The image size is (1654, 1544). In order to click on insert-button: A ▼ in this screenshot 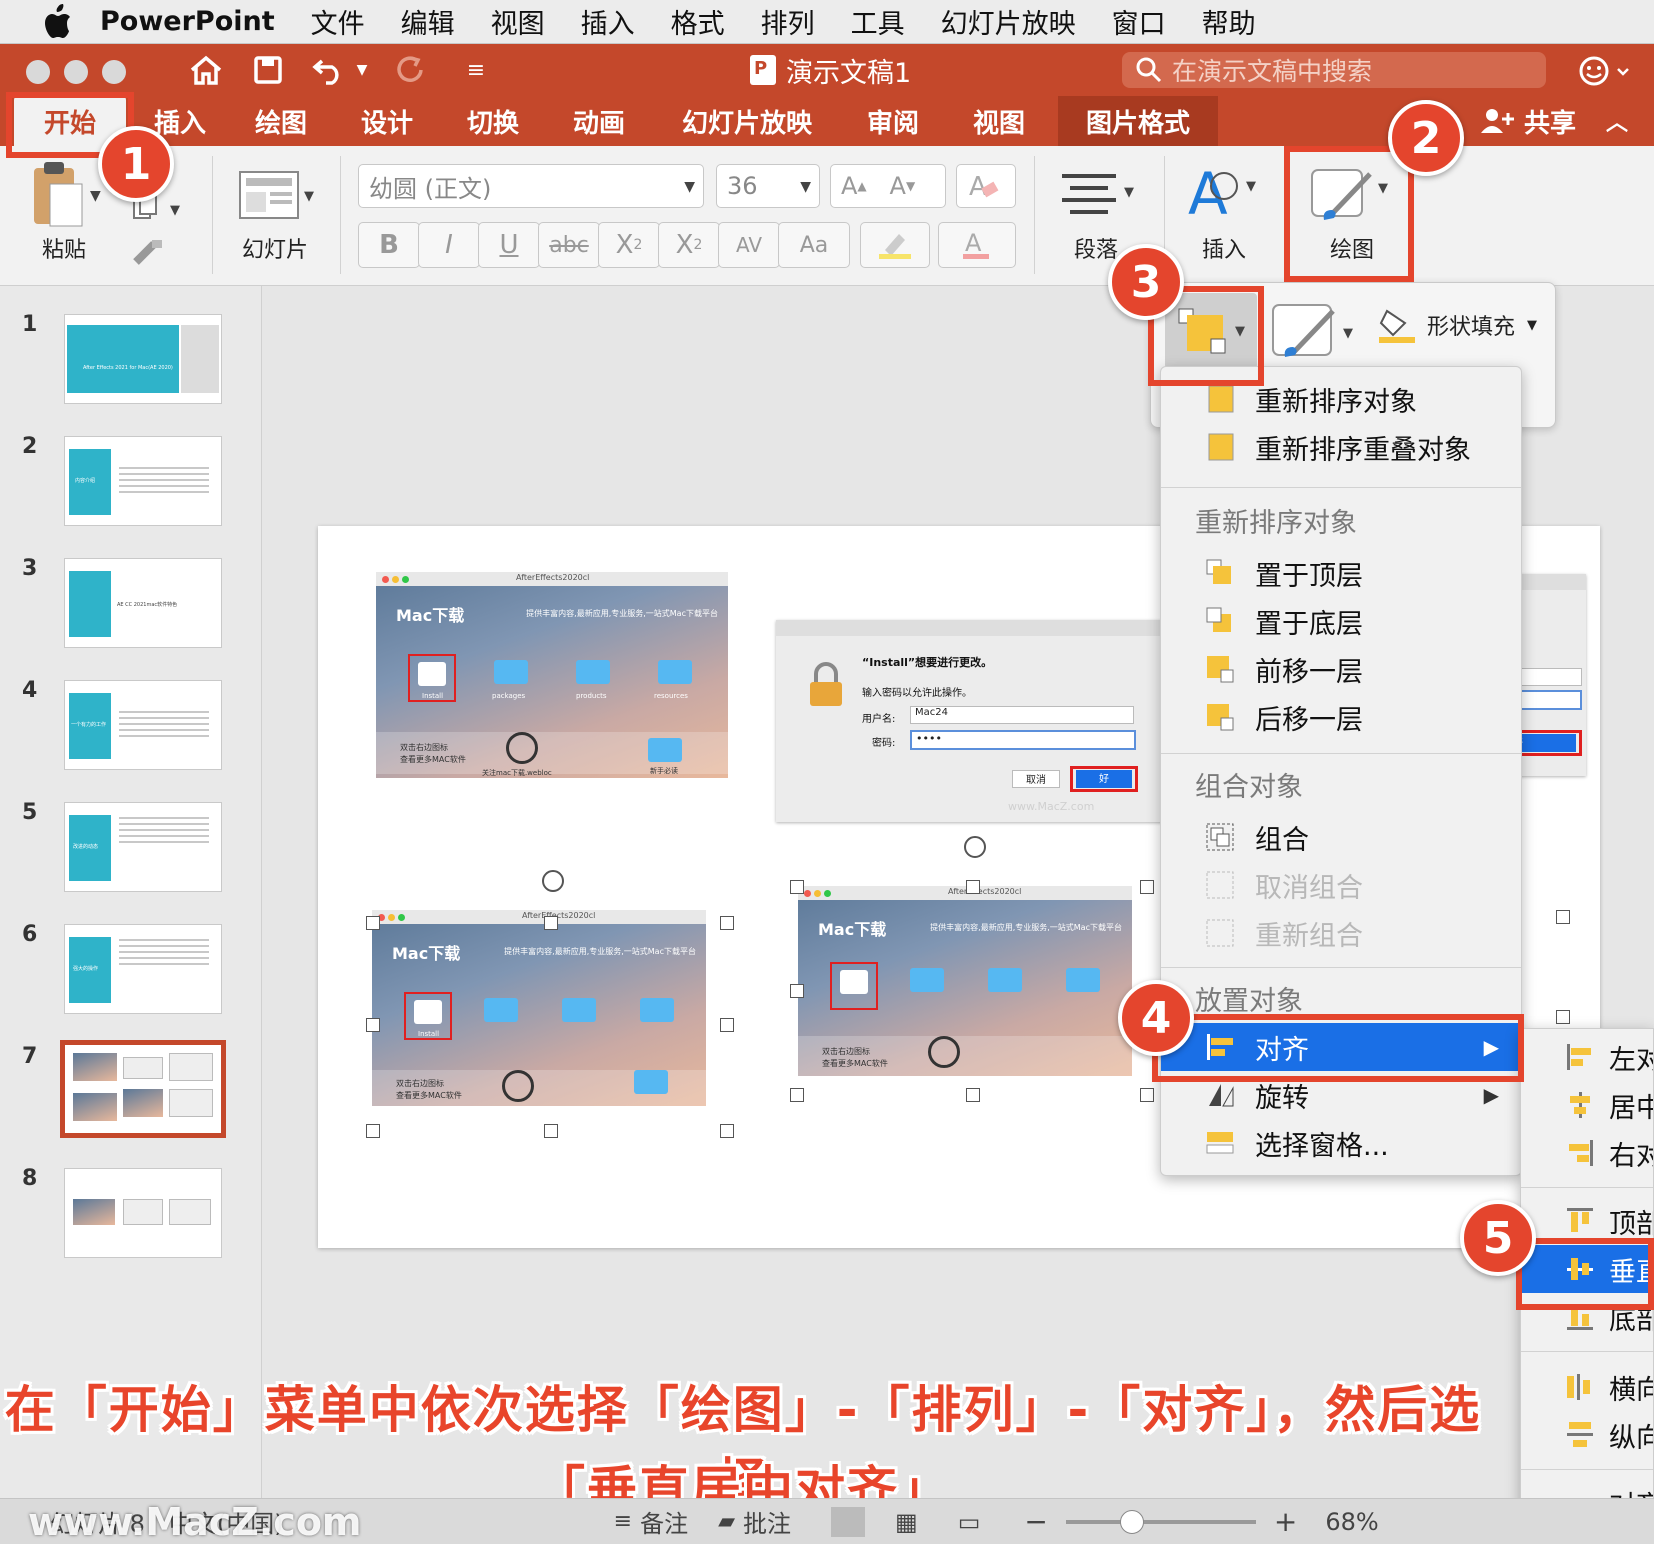, I will do `click(1224, 195)`.